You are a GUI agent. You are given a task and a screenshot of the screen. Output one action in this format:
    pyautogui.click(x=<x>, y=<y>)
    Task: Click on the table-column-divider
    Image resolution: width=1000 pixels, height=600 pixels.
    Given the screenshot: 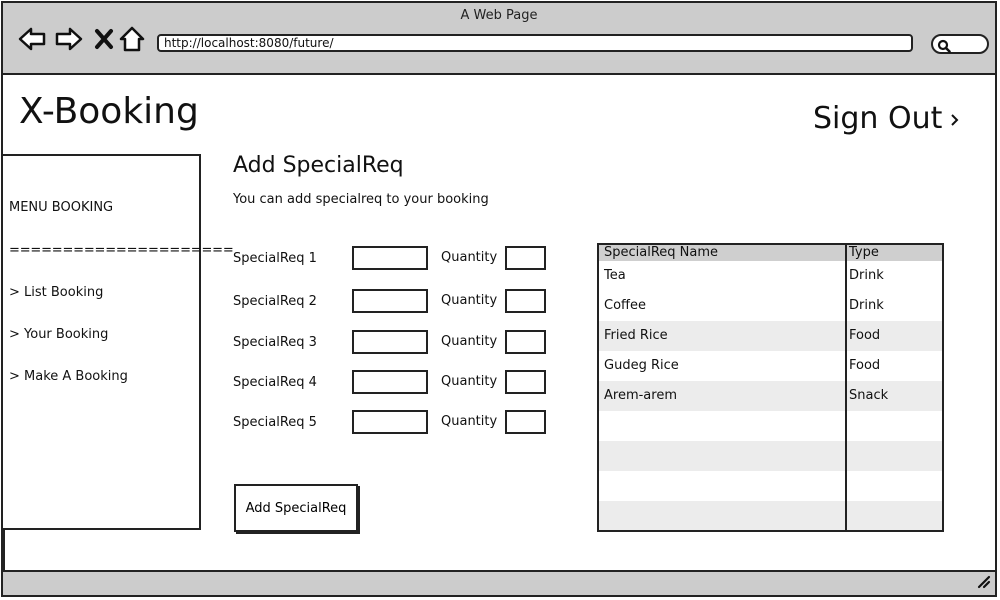 What is the action you would take?
    pyautogui.click(x=846, y=387)
    